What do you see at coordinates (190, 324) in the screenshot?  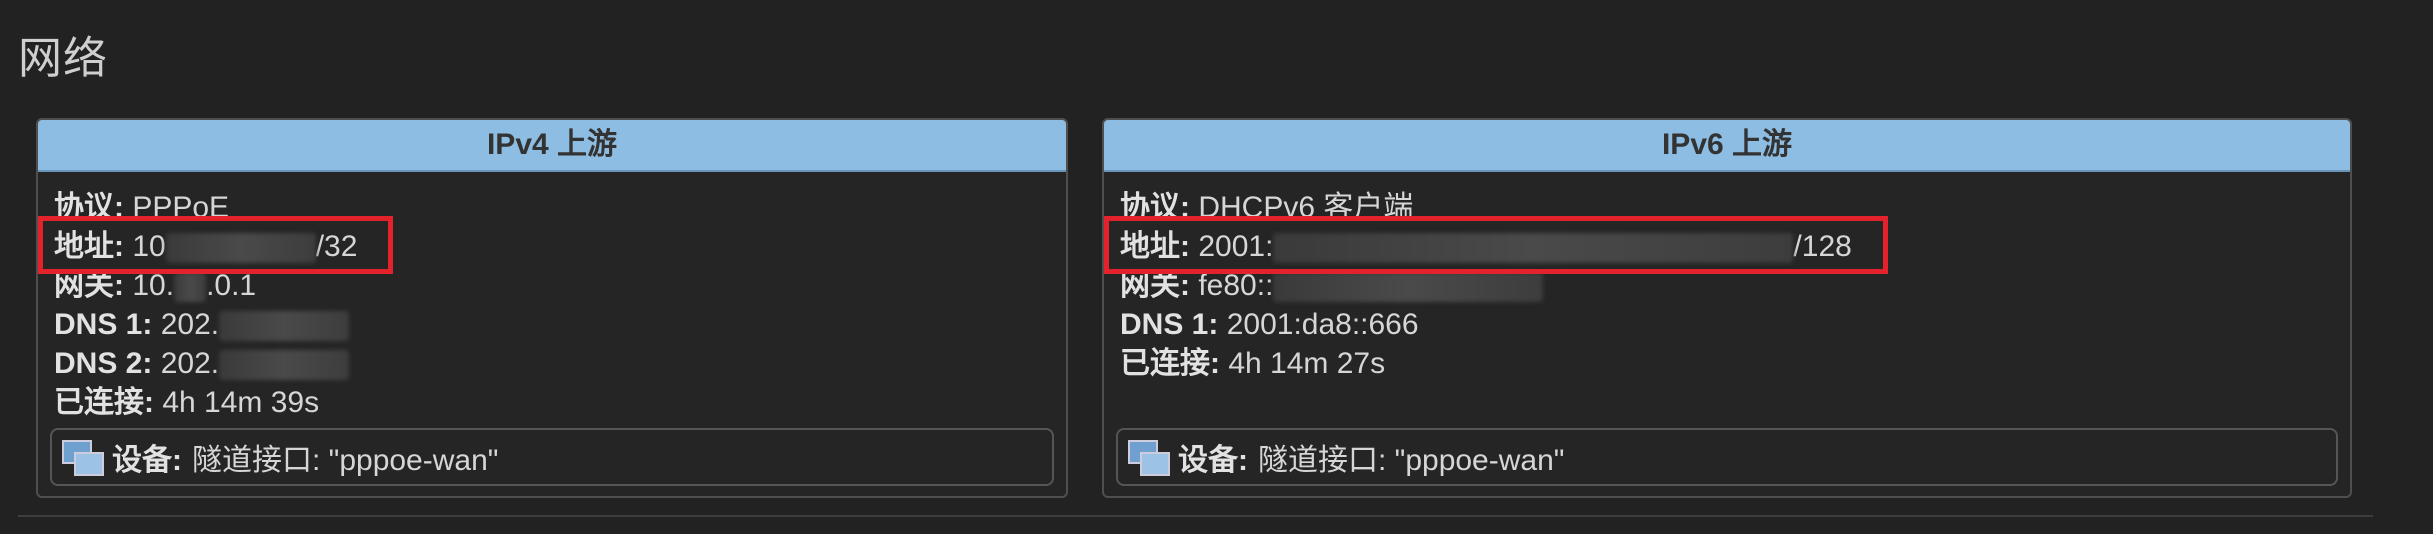 I see `ipv4-dns1-value: 202.` at bounding box center [190, 324].